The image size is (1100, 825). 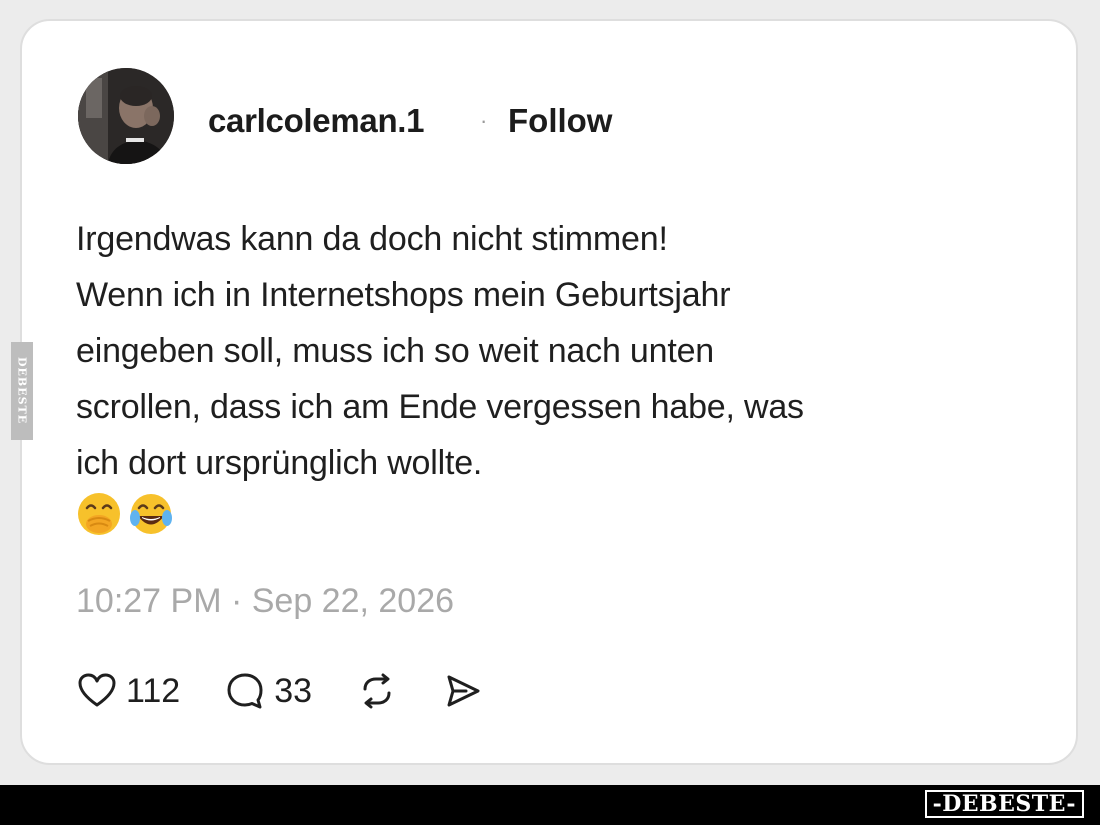 I want to click on comment-count: 33, so click(x=293, y=691).